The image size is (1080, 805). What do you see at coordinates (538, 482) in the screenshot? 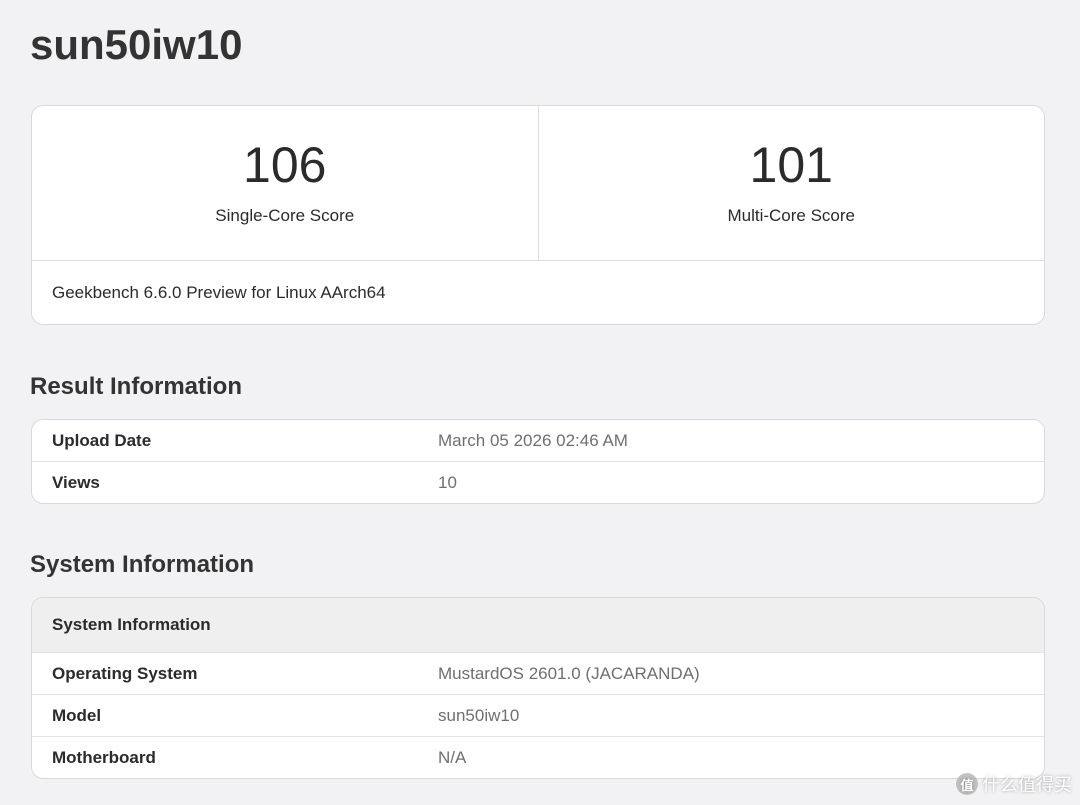
I see `table-row: Views 10` at bounding box center [538, 482].